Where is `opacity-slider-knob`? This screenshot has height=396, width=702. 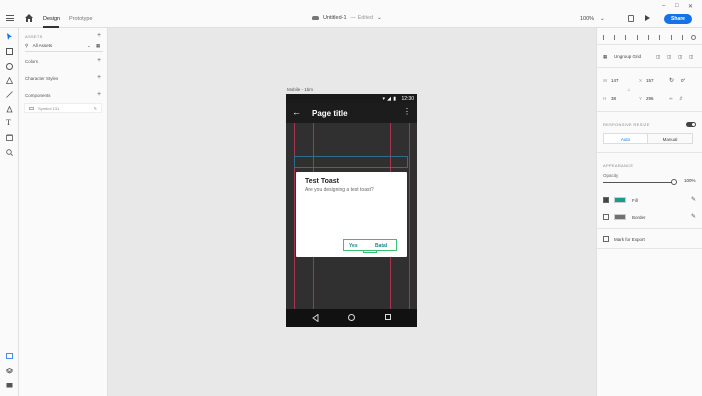 opacity-slider-knob is located at coordinates (674, 182).